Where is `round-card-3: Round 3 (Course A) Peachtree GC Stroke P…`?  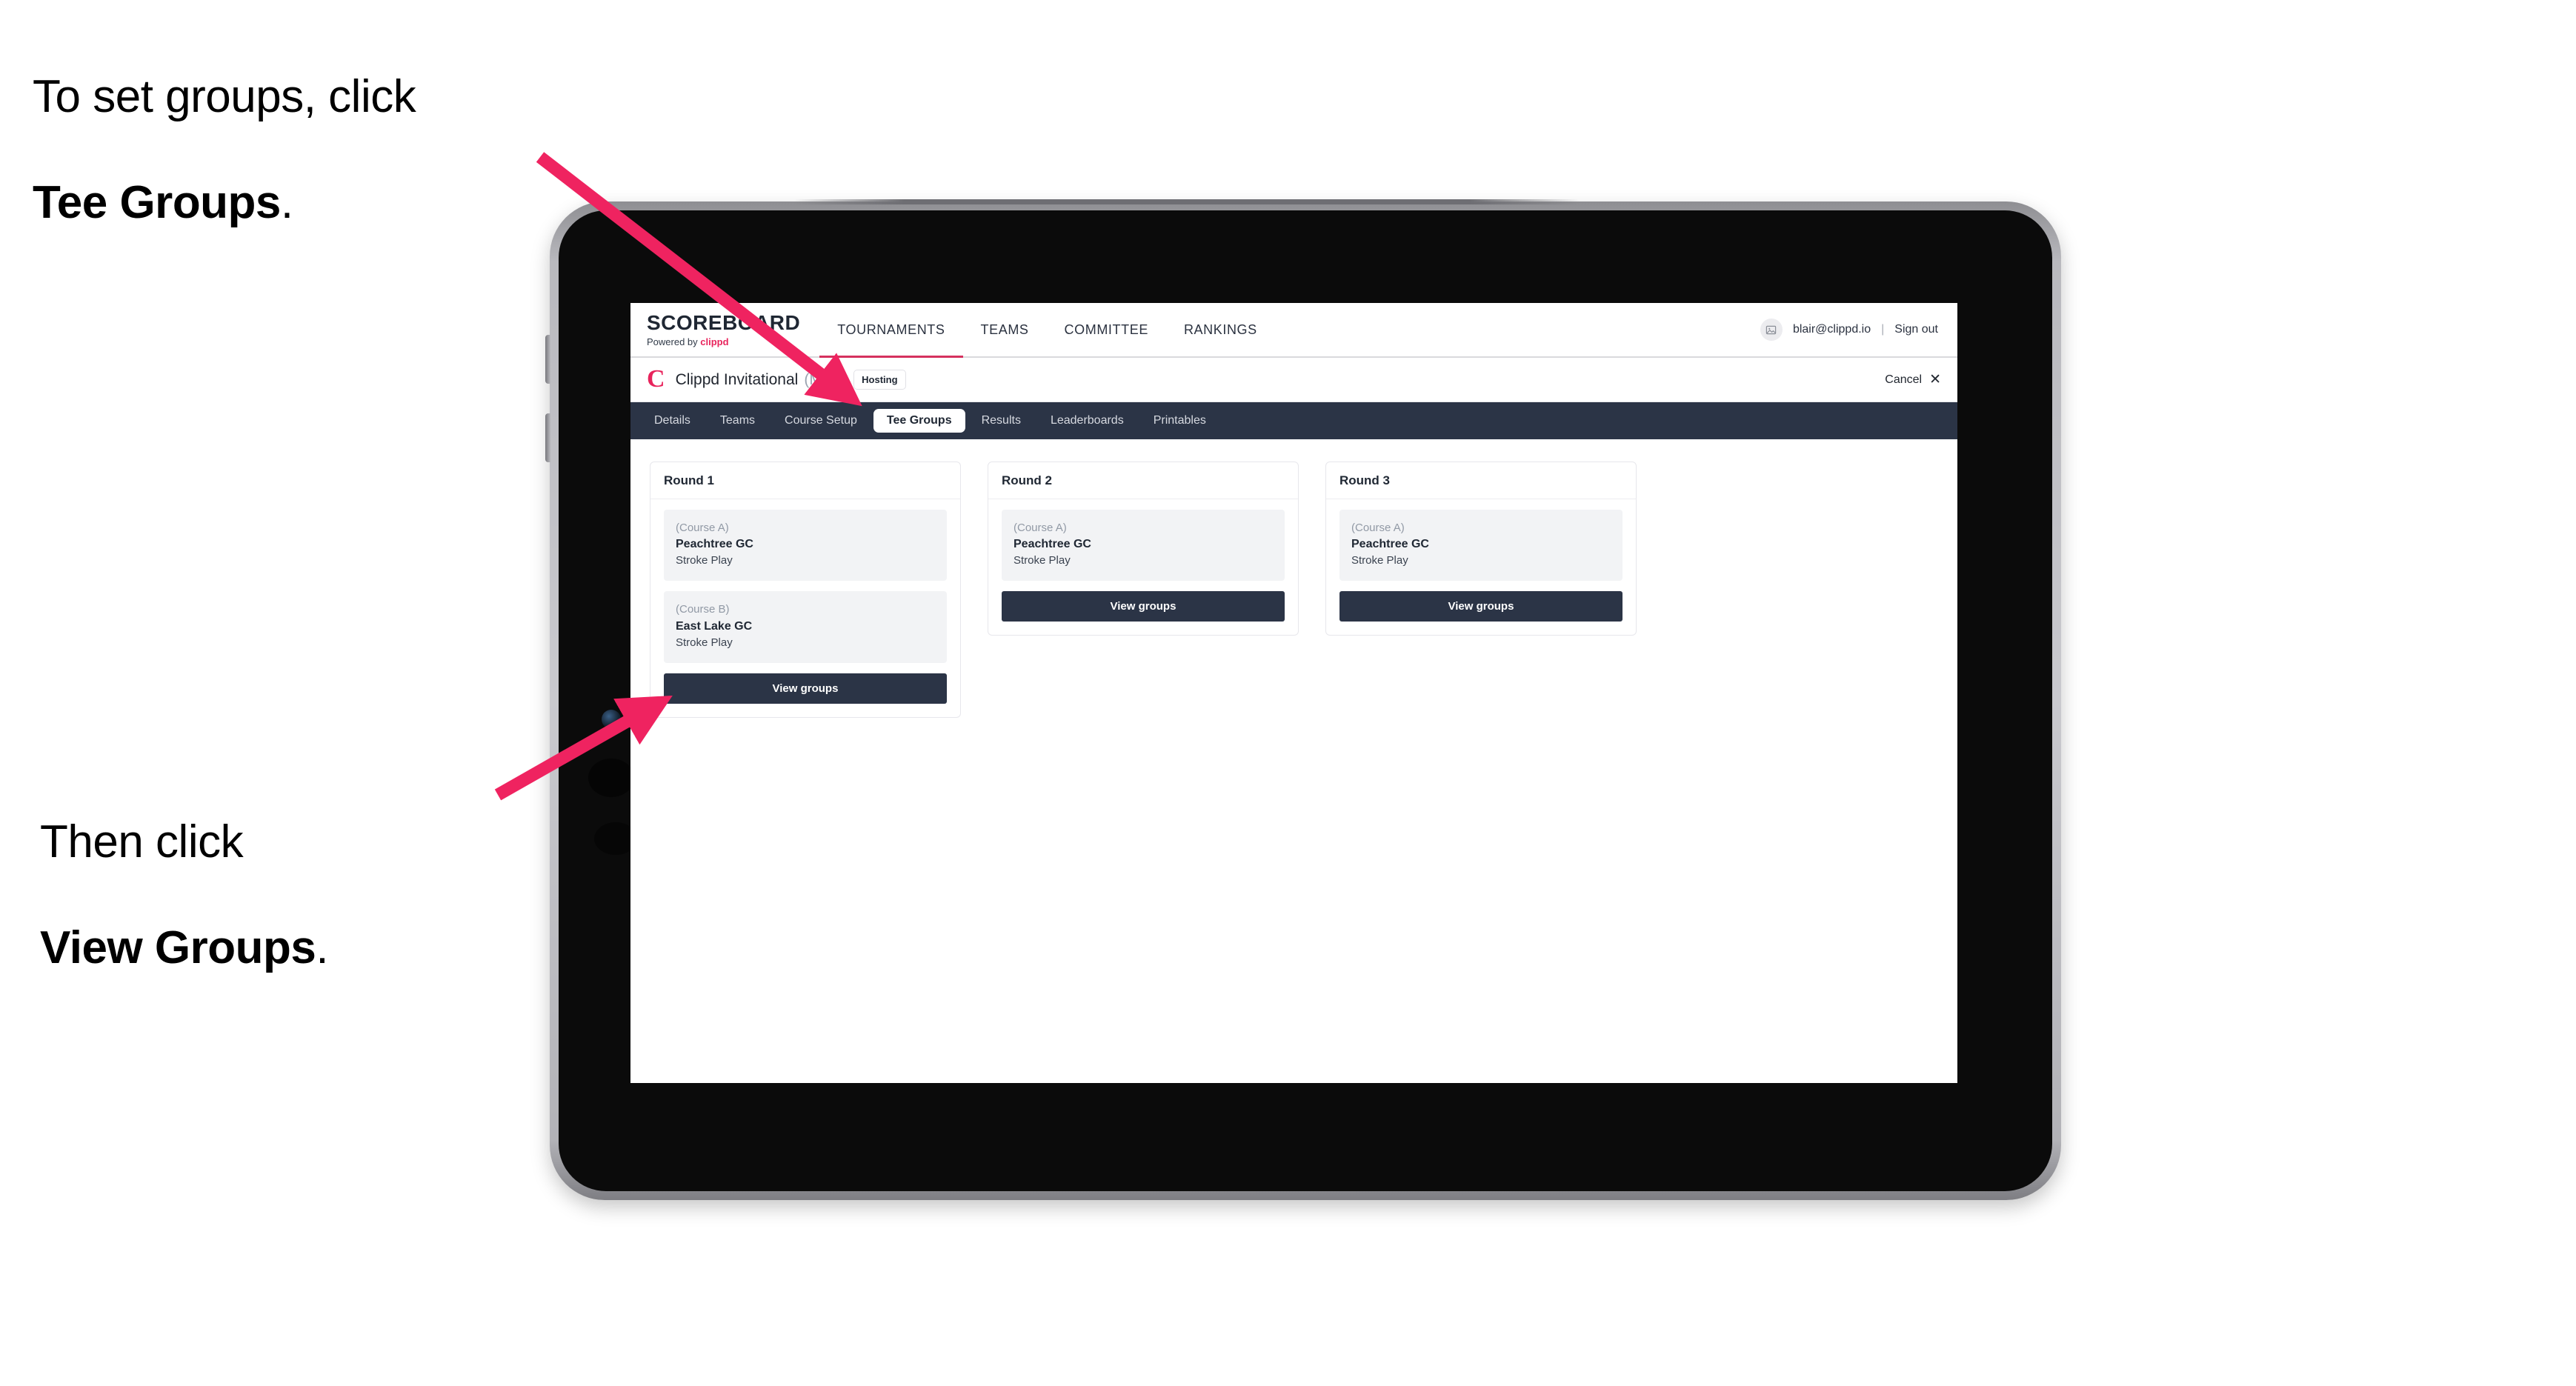 round-card-3: Round 3 (Course A) Peachtree GC Stroke P… is located at coordinates (1481, 549).